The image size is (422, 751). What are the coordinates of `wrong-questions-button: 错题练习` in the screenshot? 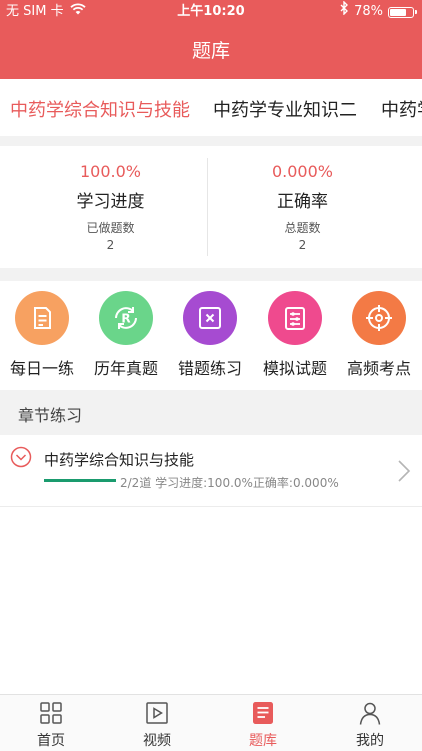 It's located at (210, 335).